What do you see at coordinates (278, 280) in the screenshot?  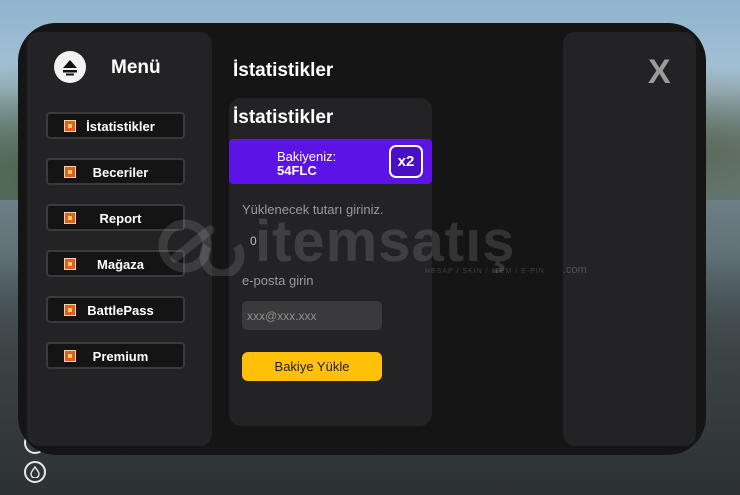 I see `email-label: e-posta girin` at bounding box center [278, 280].